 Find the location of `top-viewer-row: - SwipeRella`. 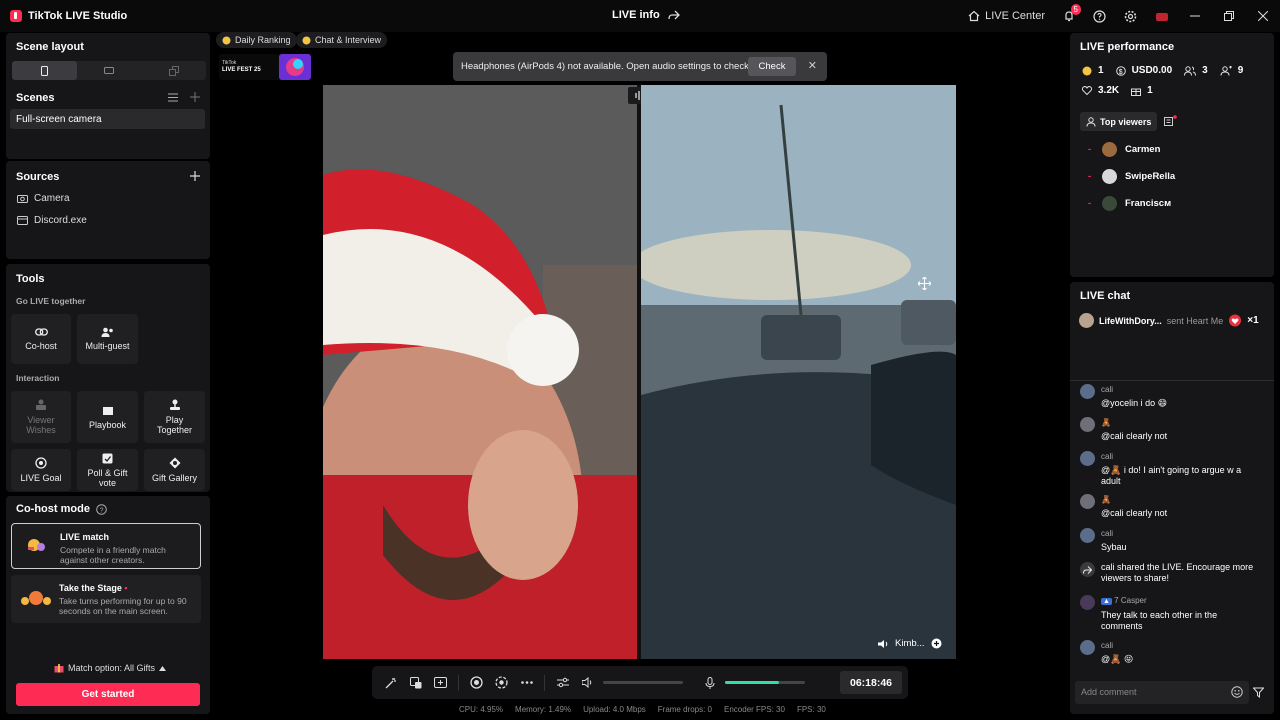

top-viewer-row: - SwipeRella is located at coordinates (1131, 176).